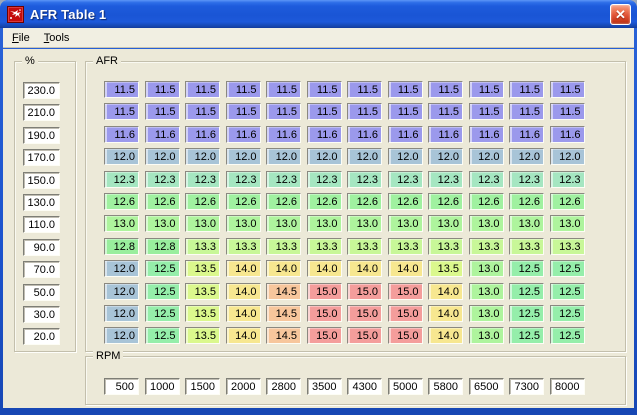 This screenshot has height=415, width=637. What do you see at coordinates (526, 246) in the screenshot?
I see `afr-cell-r8-c11: 13.3` at bounding box center [526, 246].